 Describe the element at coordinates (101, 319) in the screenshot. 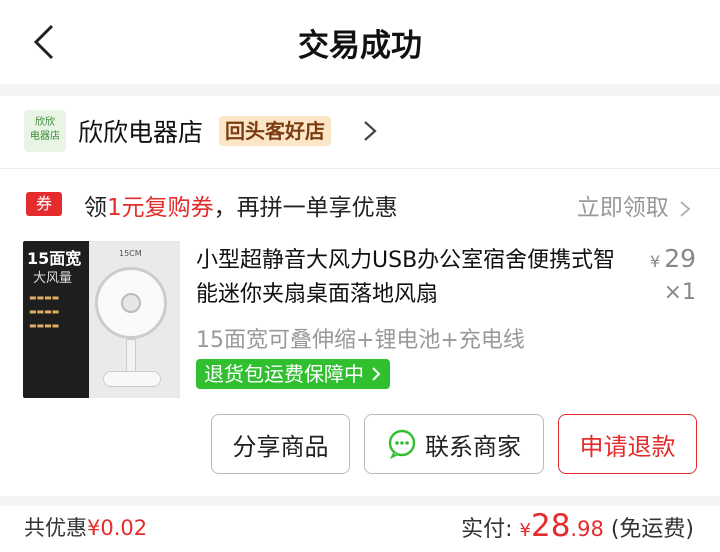

I see `product-image: 15面宽 大风量 15CM ▬▬▬▬ ▬▬▬▬ ▬▬▬▬` at that location.